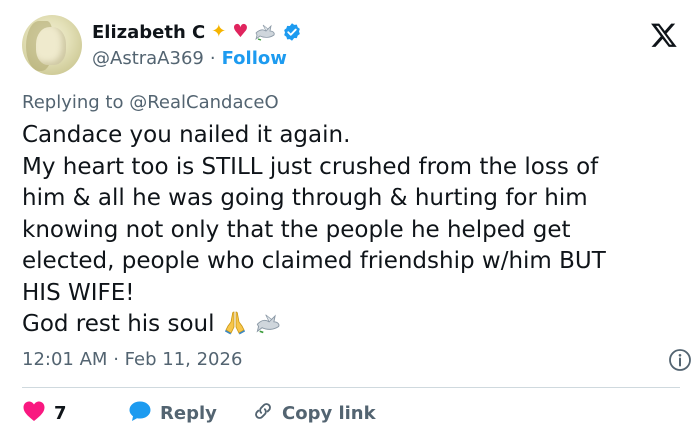 The image size is (700, 440). Describe the element at coordinates (254, 58) in the screenshot. I see `follow-button: Follow` at that location.